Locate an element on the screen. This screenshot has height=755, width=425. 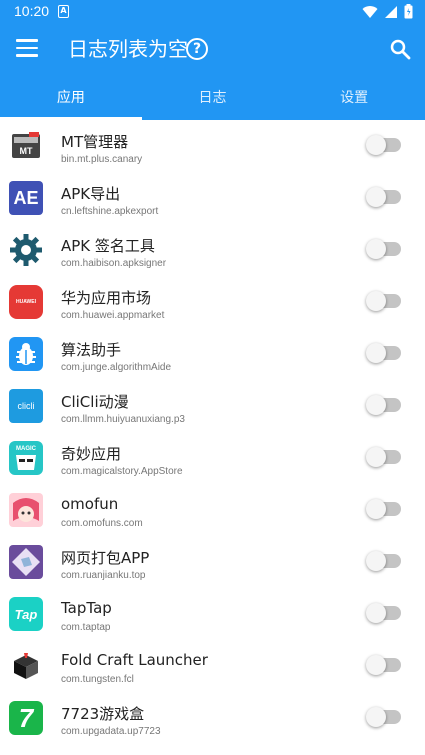
page-title: 日志列表为空 is located at coordinates (128, 49).